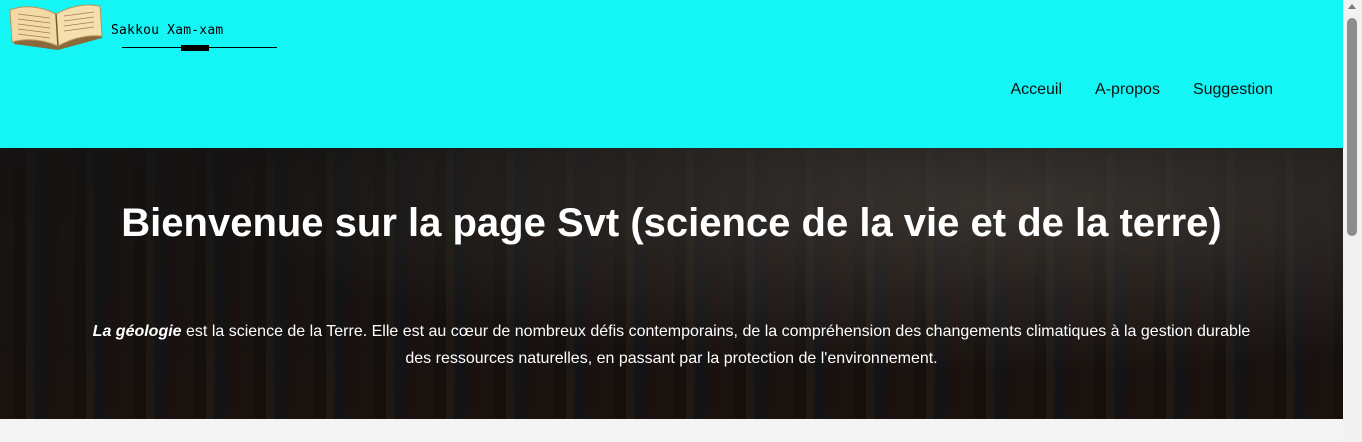 The width and height of the screenshot is (1362, 442). I want to click on brand-name: Sakkou Xam-xam, so click(167, 30).